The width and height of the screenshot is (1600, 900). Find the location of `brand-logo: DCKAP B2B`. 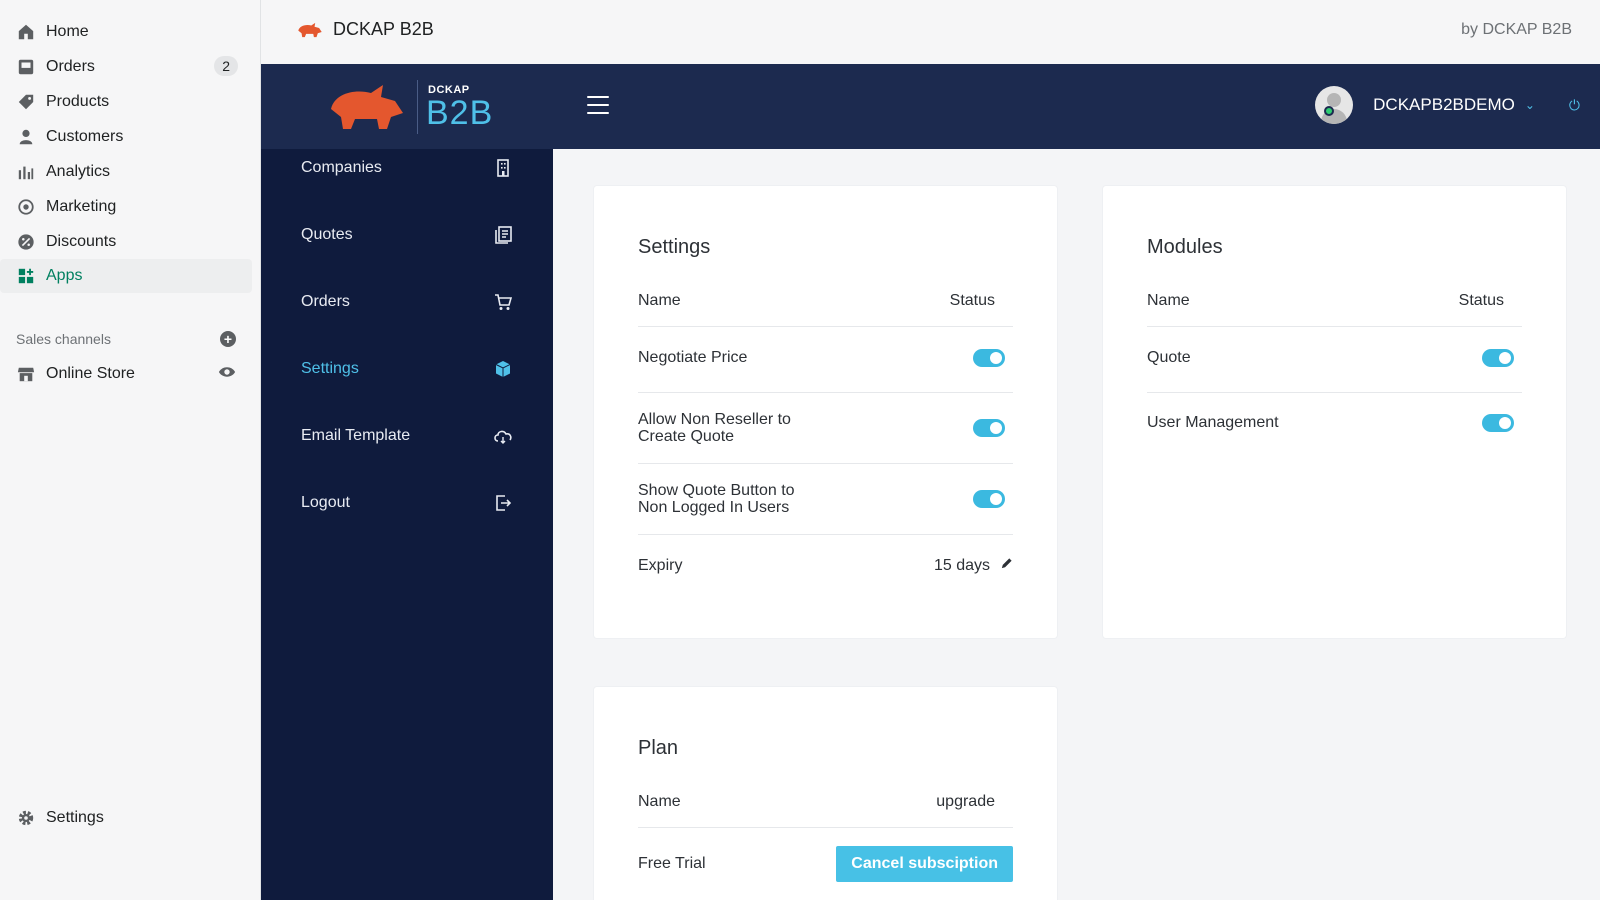

brand-logo: DCKAP B2B is located at coordinates (410, 107).